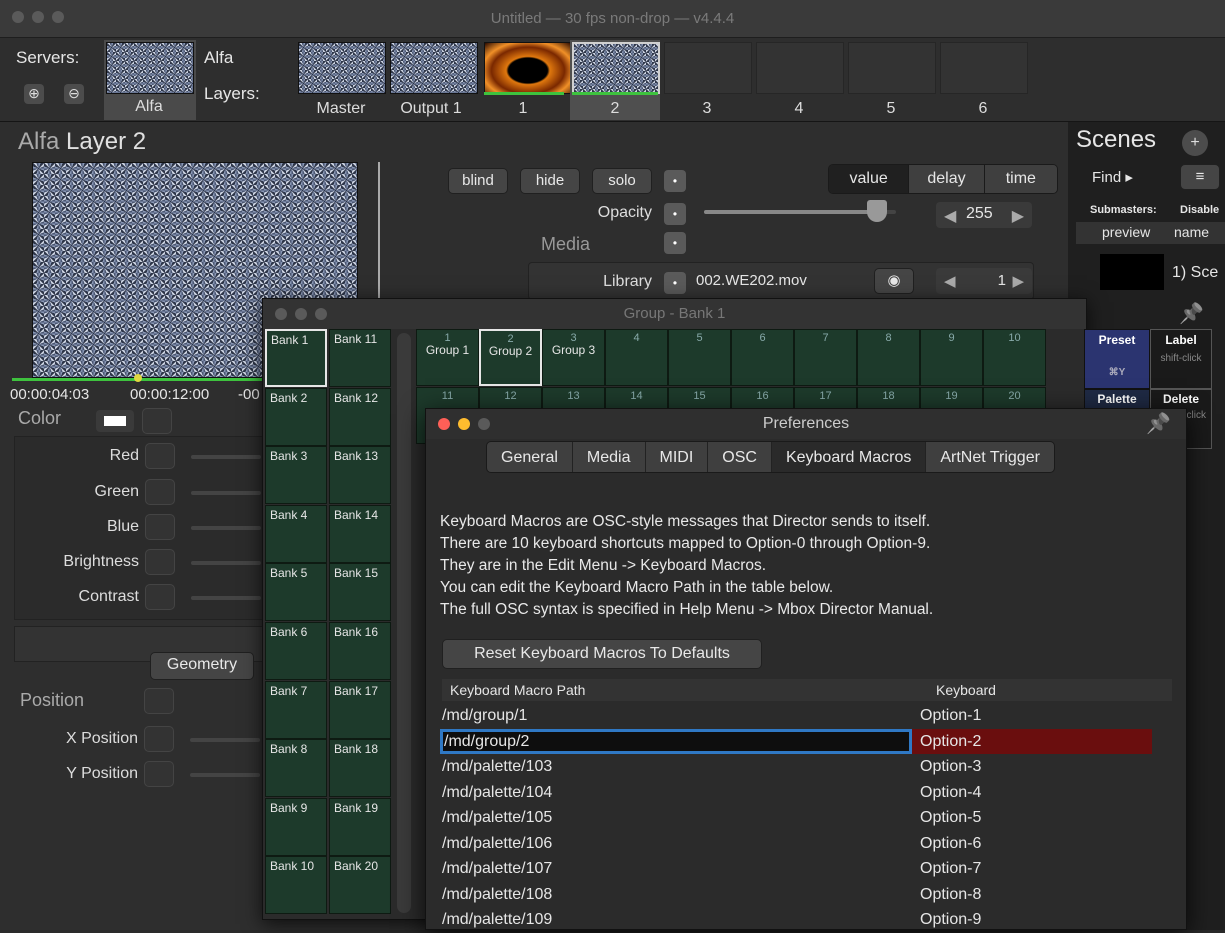 Image resolution: width=1225 pixels, height=933 pixels. What do you see at coordinates (1018, 216) in the screenshot?
I see `opacity-next-icon: ▶` at bounding box center [1018, 216].